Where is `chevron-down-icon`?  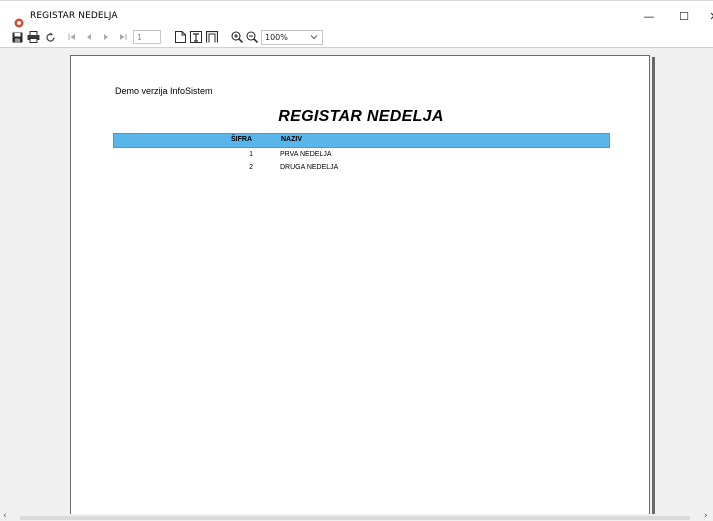 chevron-down-icon is located at coordinates (314, 37).